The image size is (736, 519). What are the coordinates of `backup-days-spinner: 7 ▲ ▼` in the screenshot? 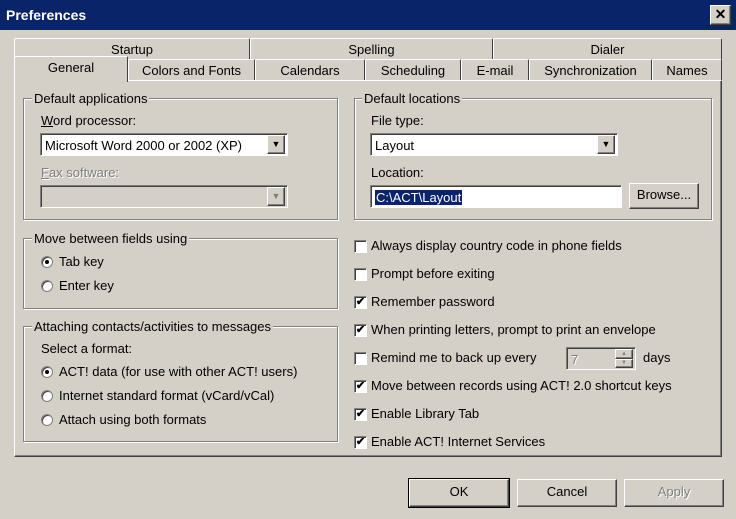 It's located at (601, 358).